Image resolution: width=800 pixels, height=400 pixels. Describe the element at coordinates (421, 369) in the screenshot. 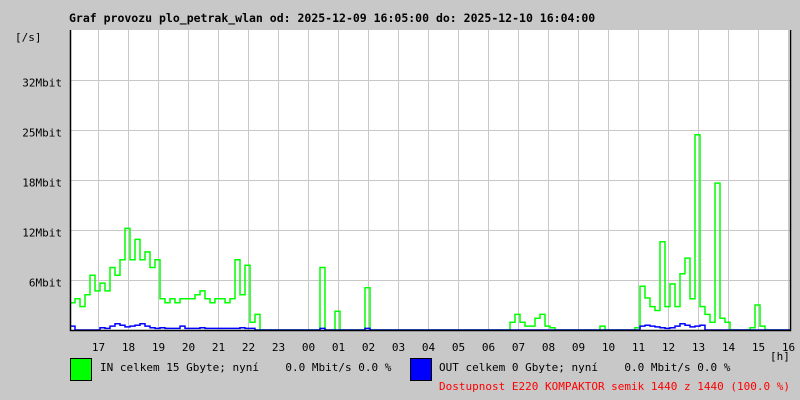

I see `legend-out-swatch` at that location.